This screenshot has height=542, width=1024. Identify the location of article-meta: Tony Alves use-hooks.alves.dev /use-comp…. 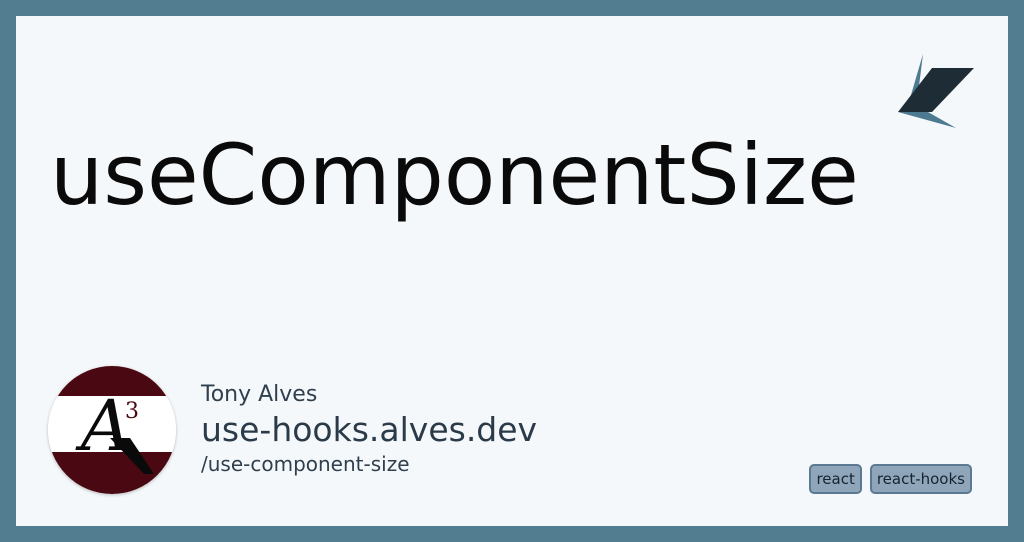
(369, 429).